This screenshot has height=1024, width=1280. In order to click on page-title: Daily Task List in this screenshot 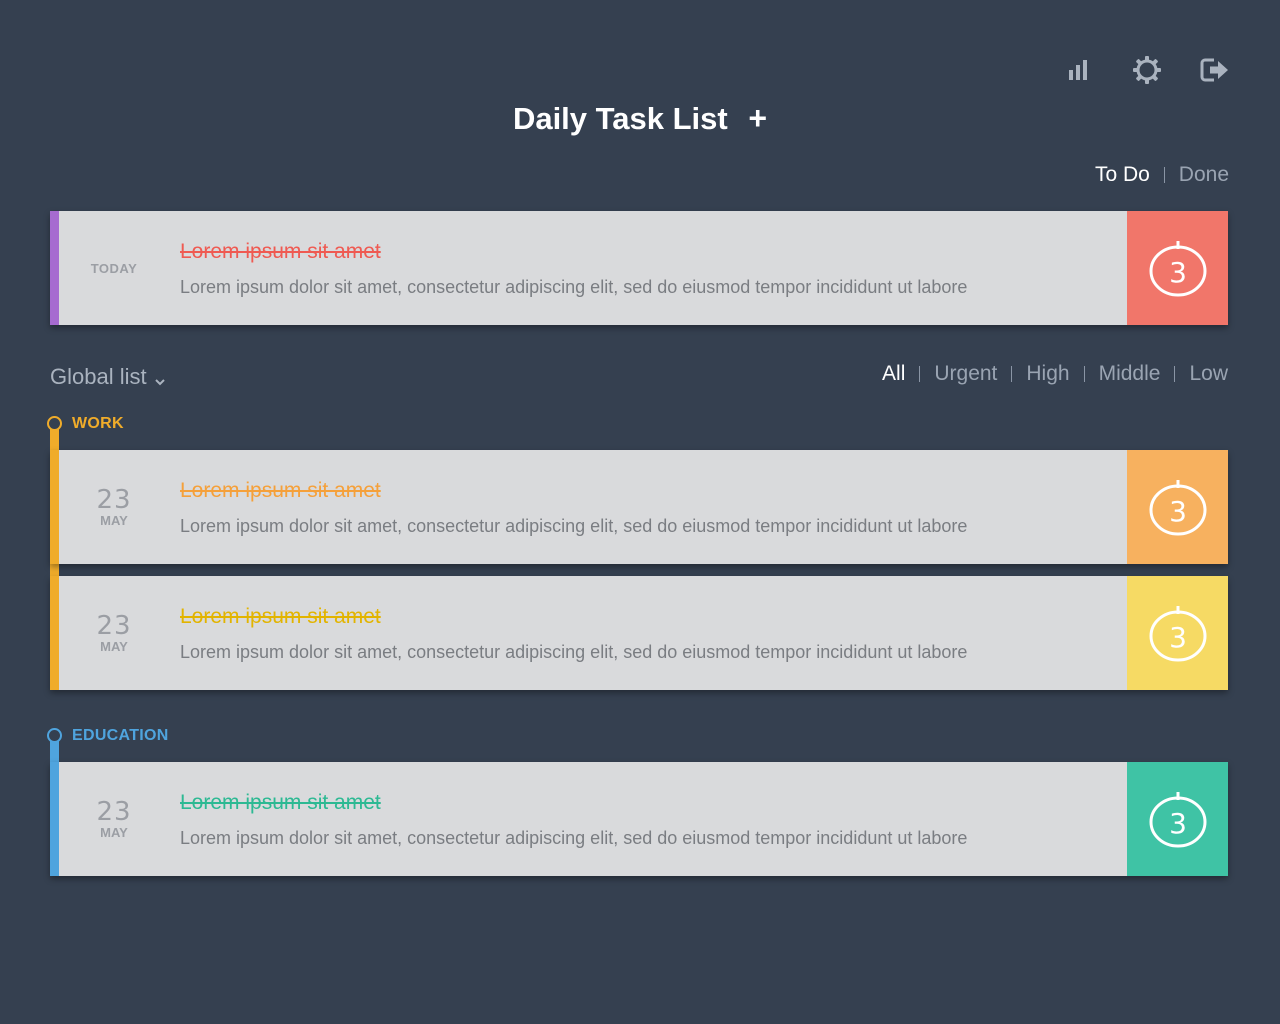, I will do `click(620, 118)`.